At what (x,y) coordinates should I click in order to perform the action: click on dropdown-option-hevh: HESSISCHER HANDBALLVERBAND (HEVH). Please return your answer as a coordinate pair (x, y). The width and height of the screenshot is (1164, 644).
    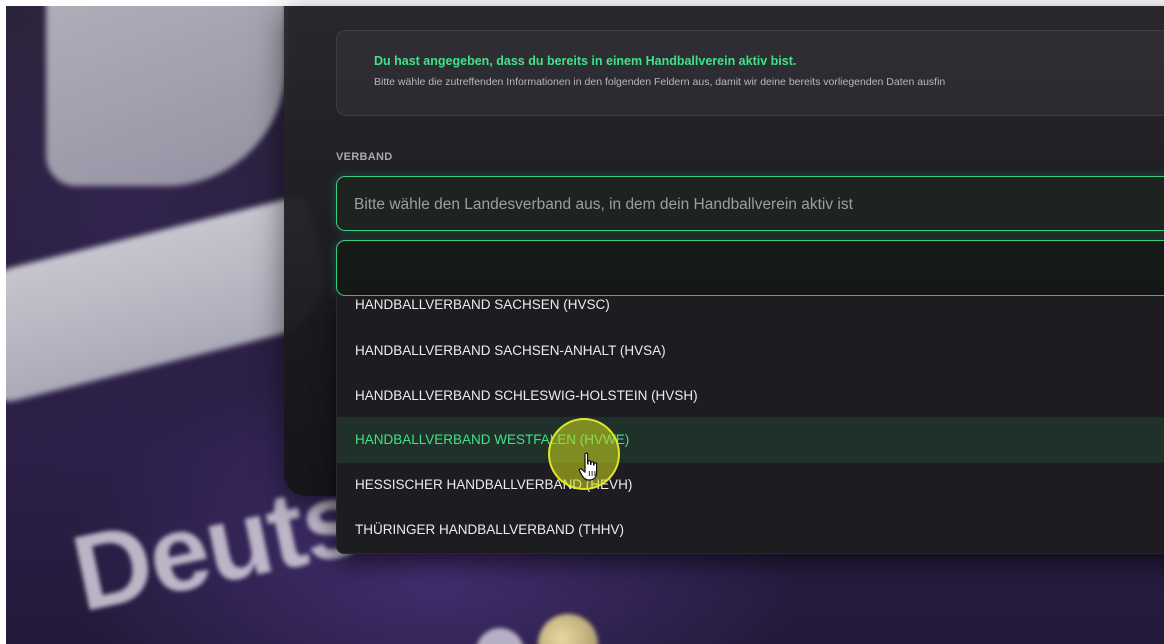
    Looking at the image, I should click on (750, 485).